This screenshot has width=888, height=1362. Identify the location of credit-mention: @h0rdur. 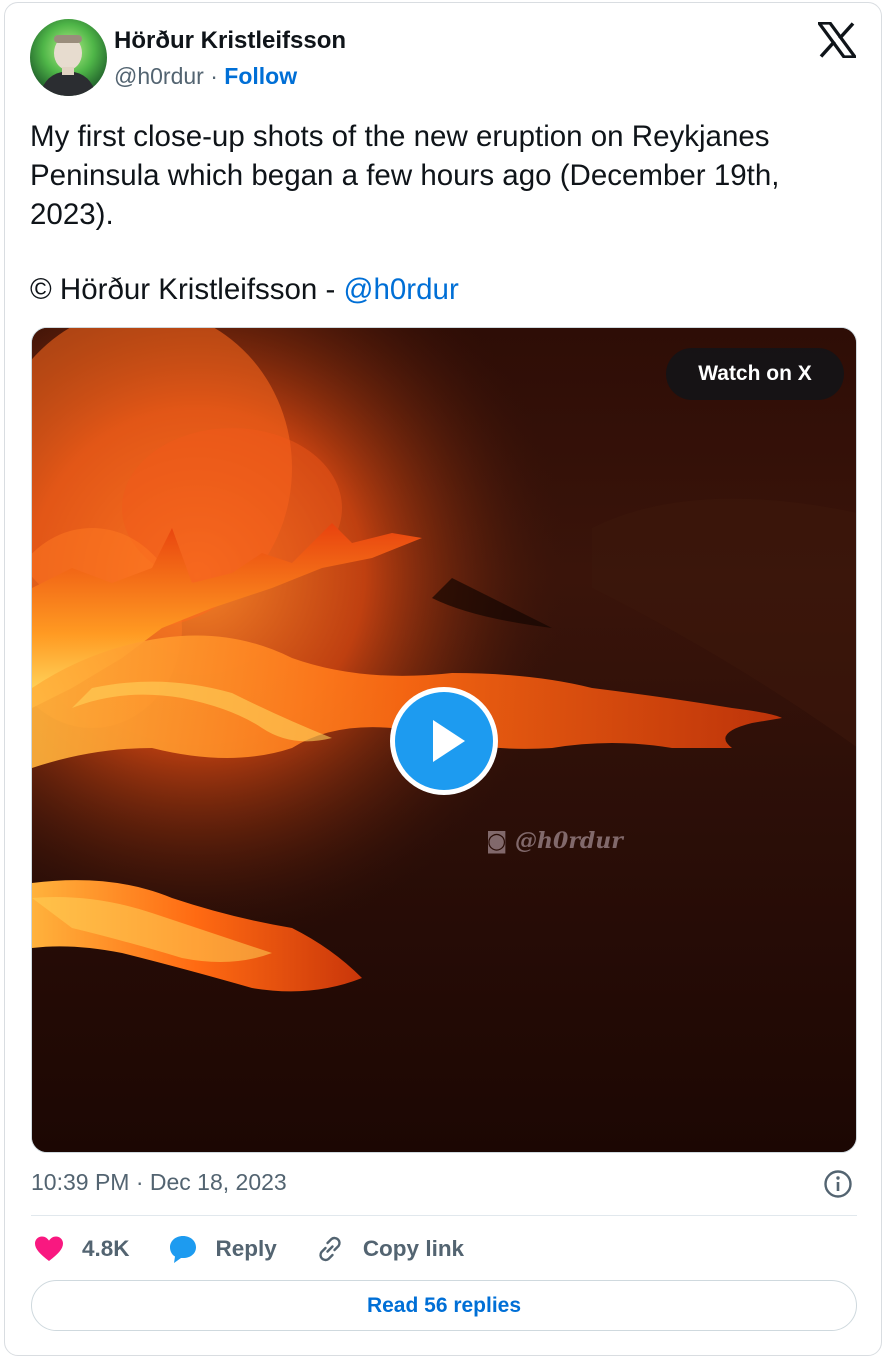
(401, 289).